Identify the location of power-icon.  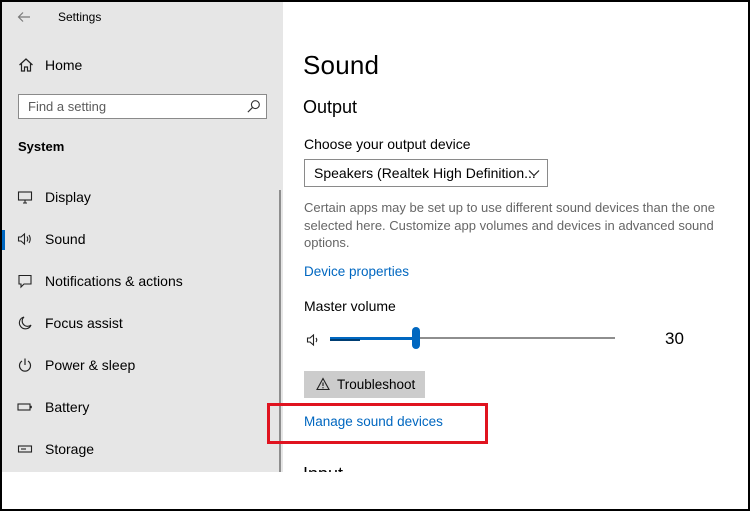
(25, 365).